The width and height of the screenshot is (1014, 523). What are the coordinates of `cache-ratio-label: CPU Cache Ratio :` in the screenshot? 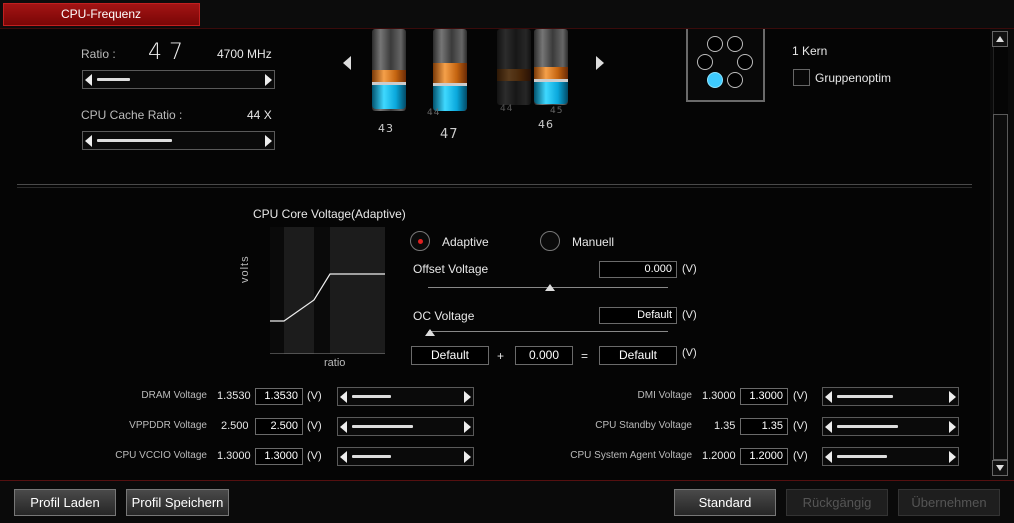 It's located at (132, 115).